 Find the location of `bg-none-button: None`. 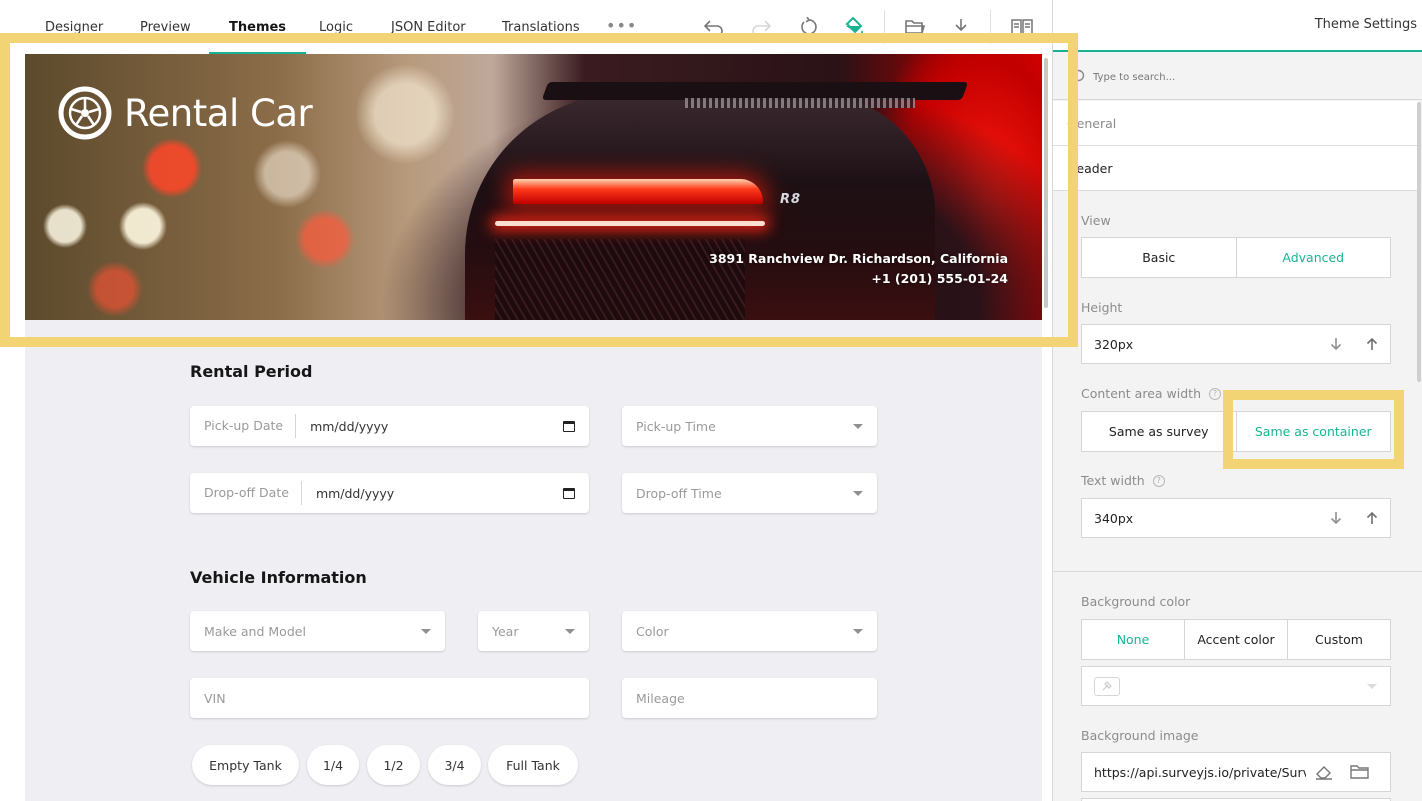

bg-none-button: None is located at coordinates (1133, 639).